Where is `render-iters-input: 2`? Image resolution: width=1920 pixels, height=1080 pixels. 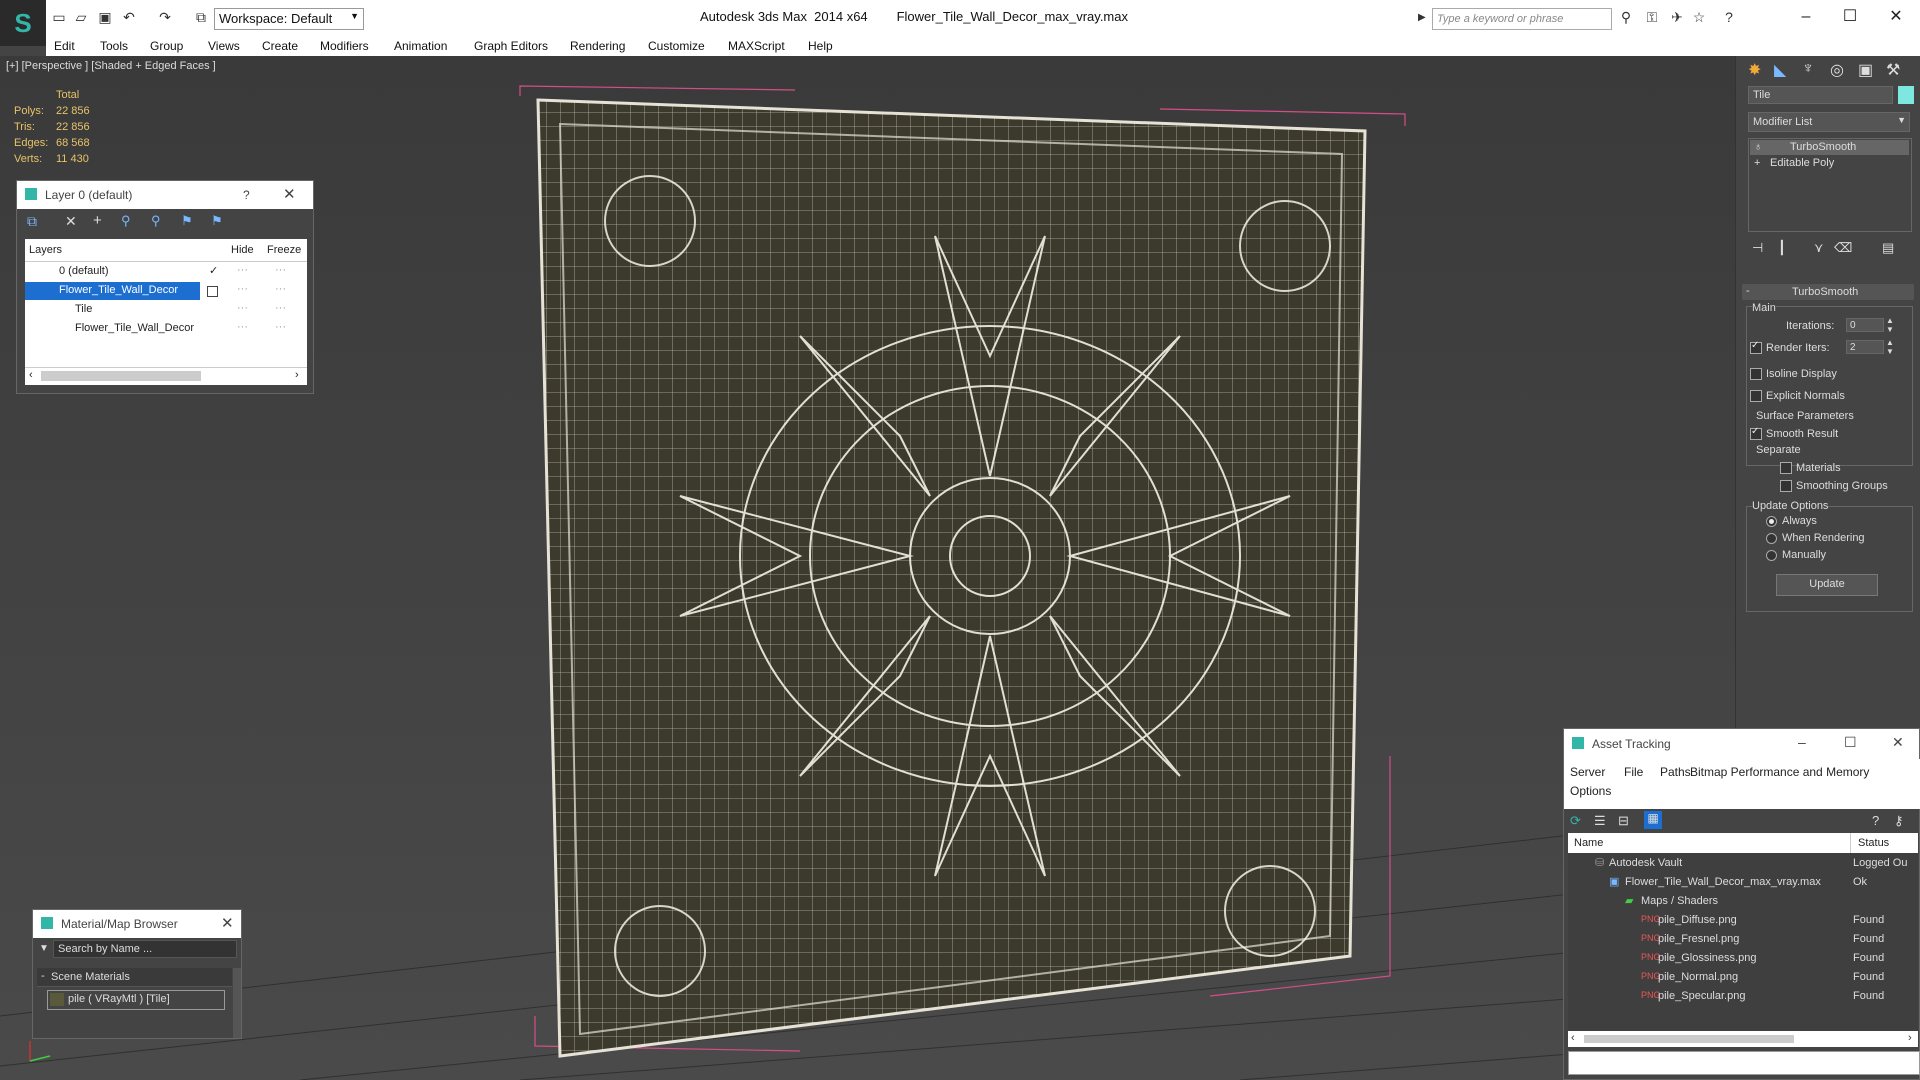 render-iters-input: 2 is located at coordinates (1865, 347).